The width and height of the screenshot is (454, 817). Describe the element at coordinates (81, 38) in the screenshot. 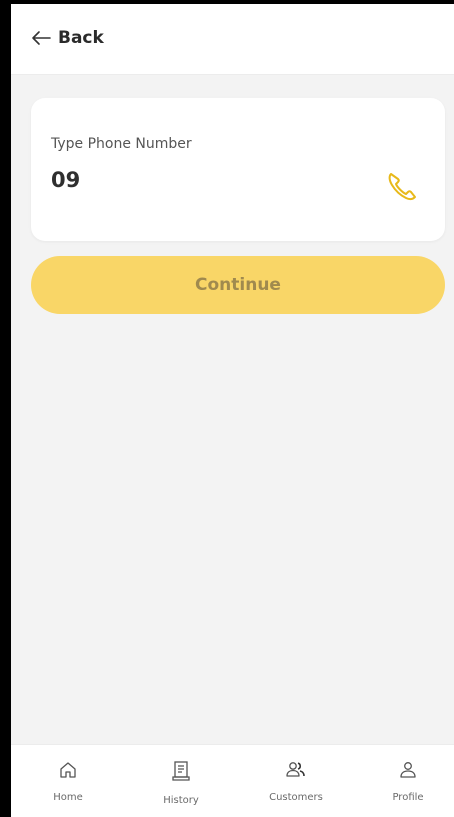

I see `back-label: Back` at that location.